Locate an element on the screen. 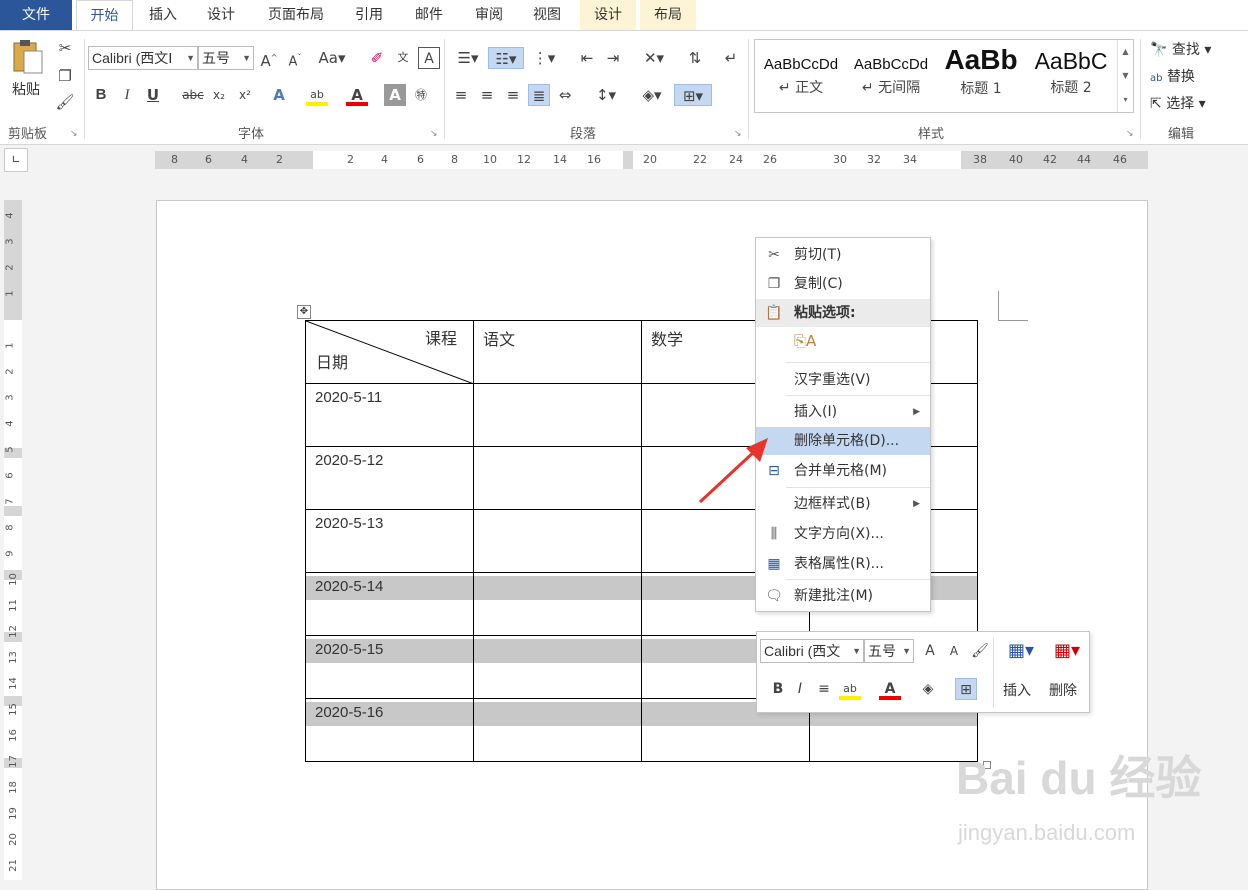  tab-review: 审阅 is located at coordinates (489, 15).